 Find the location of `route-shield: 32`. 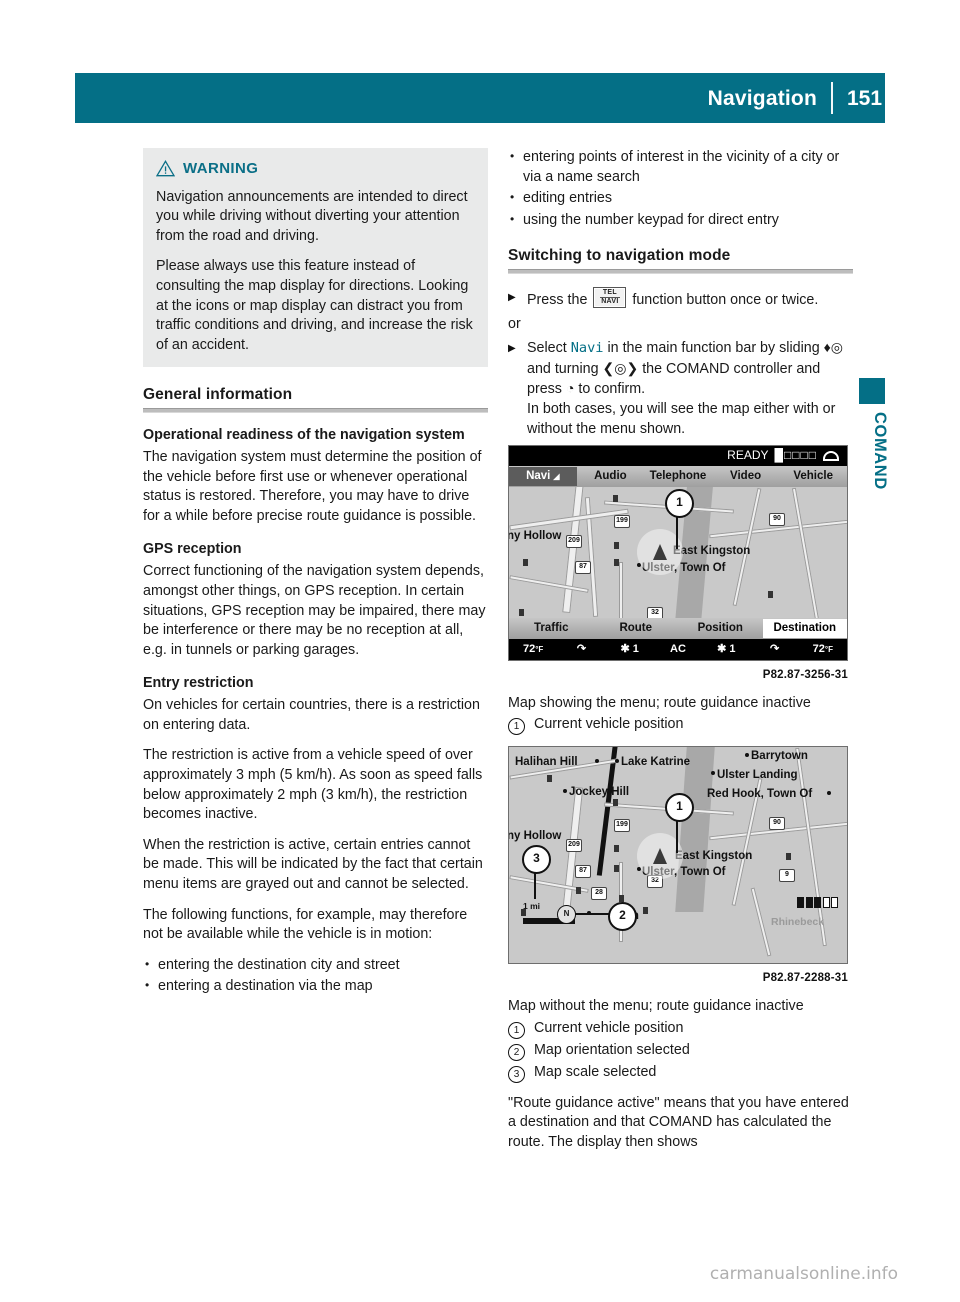

route-shield: 32 is located at coordinates (655, 613).